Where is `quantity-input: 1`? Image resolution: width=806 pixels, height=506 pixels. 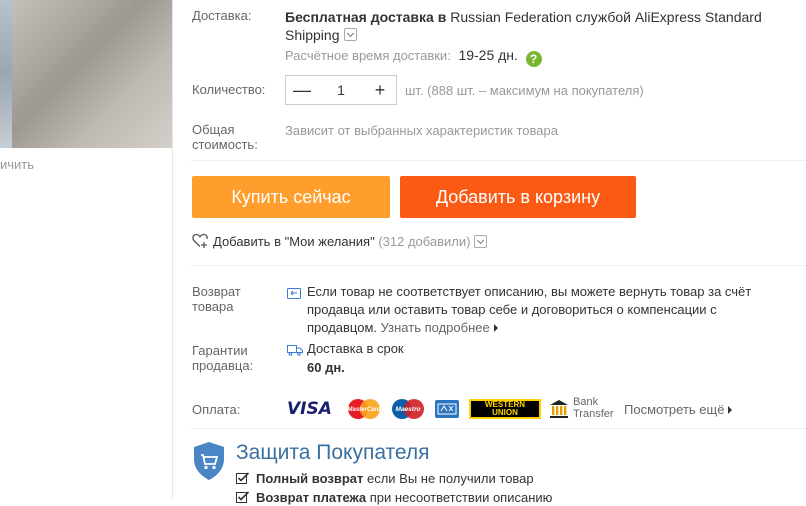 quantity-input: 1 is located at coordinates (341, 90).